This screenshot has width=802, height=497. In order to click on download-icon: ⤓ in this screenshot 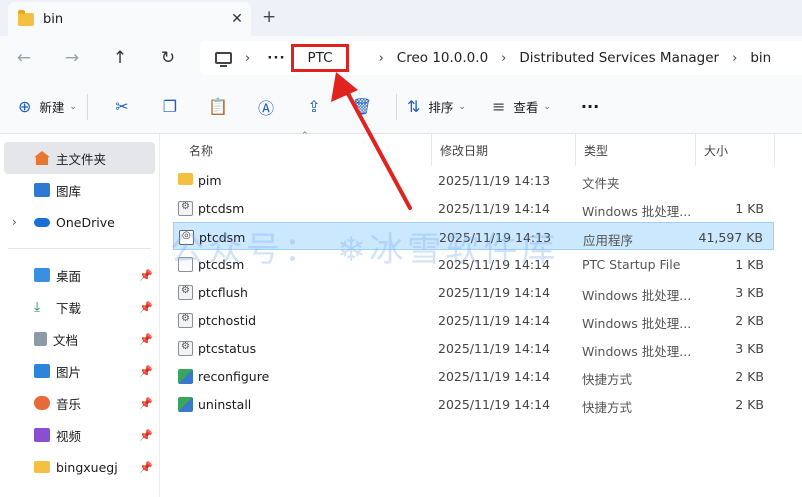, I will do `click(37, 307)`.